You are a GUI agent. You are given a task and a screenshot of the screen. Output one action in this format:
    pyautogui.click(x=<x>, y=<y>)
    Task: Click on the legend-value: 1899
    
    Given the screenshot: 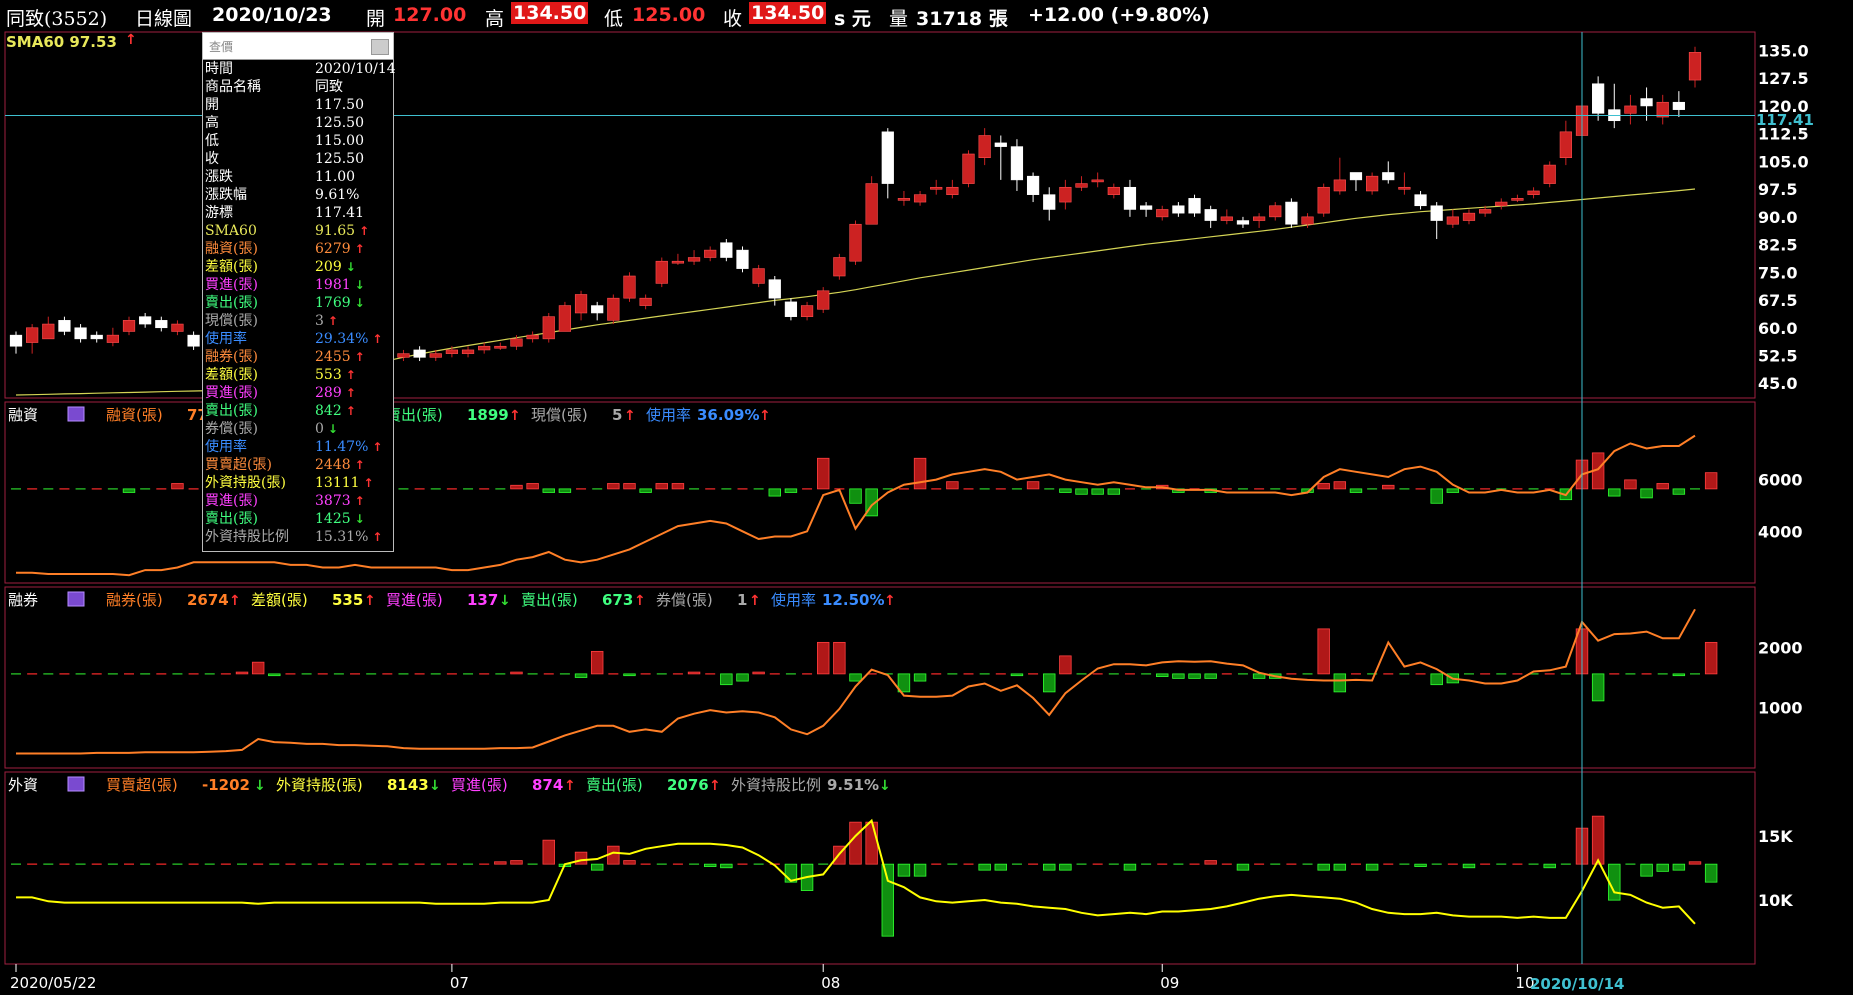 What is the action you would take?
    pyautogui.click(x=488, y=415)
    